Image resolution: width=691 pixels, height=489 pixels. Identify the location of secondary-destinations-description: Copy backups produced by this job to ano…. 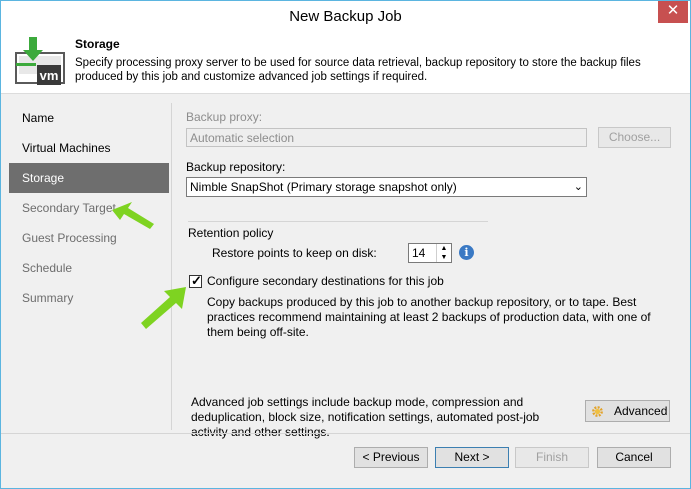
(429, 317).